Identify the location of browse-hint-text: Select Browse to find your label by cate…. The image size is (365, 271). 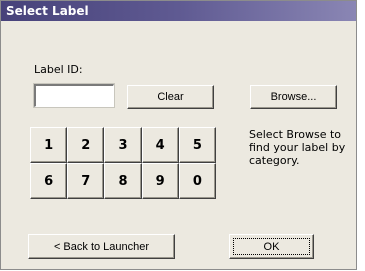
(297, 147).